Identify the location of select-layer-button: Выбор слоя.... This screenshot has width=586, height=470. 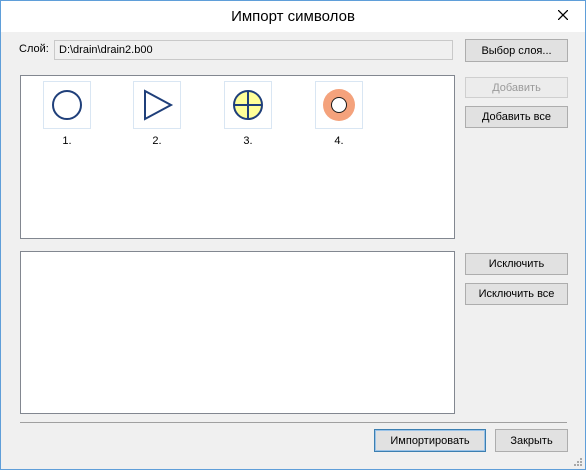
(516, 50).